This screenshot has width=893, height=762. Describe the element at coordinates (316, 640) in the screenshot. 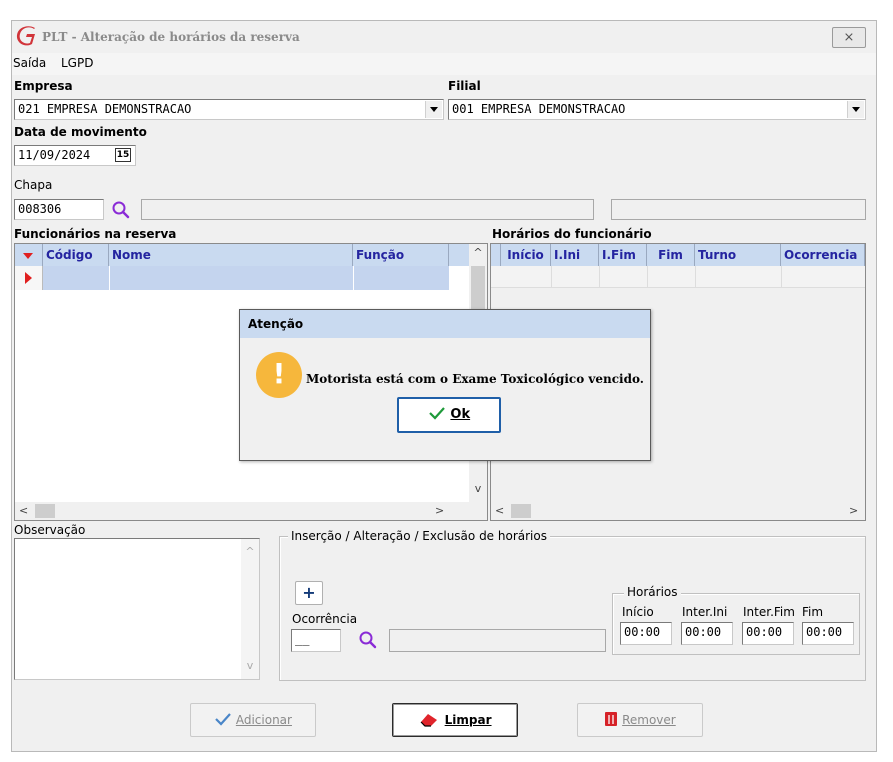

I see `ocorrencia-input: __` at that location.